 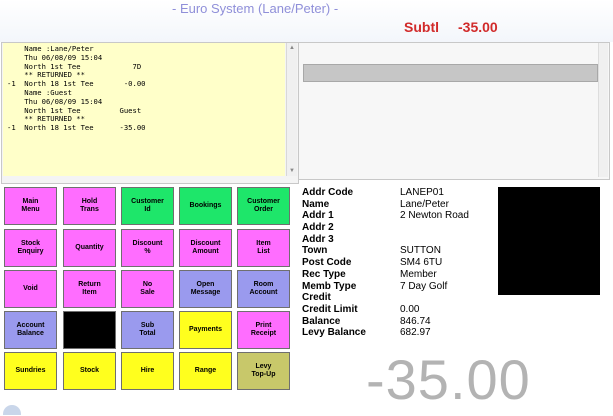 I want to click on open-message-button: Open Message, so click(x=205, y=289).